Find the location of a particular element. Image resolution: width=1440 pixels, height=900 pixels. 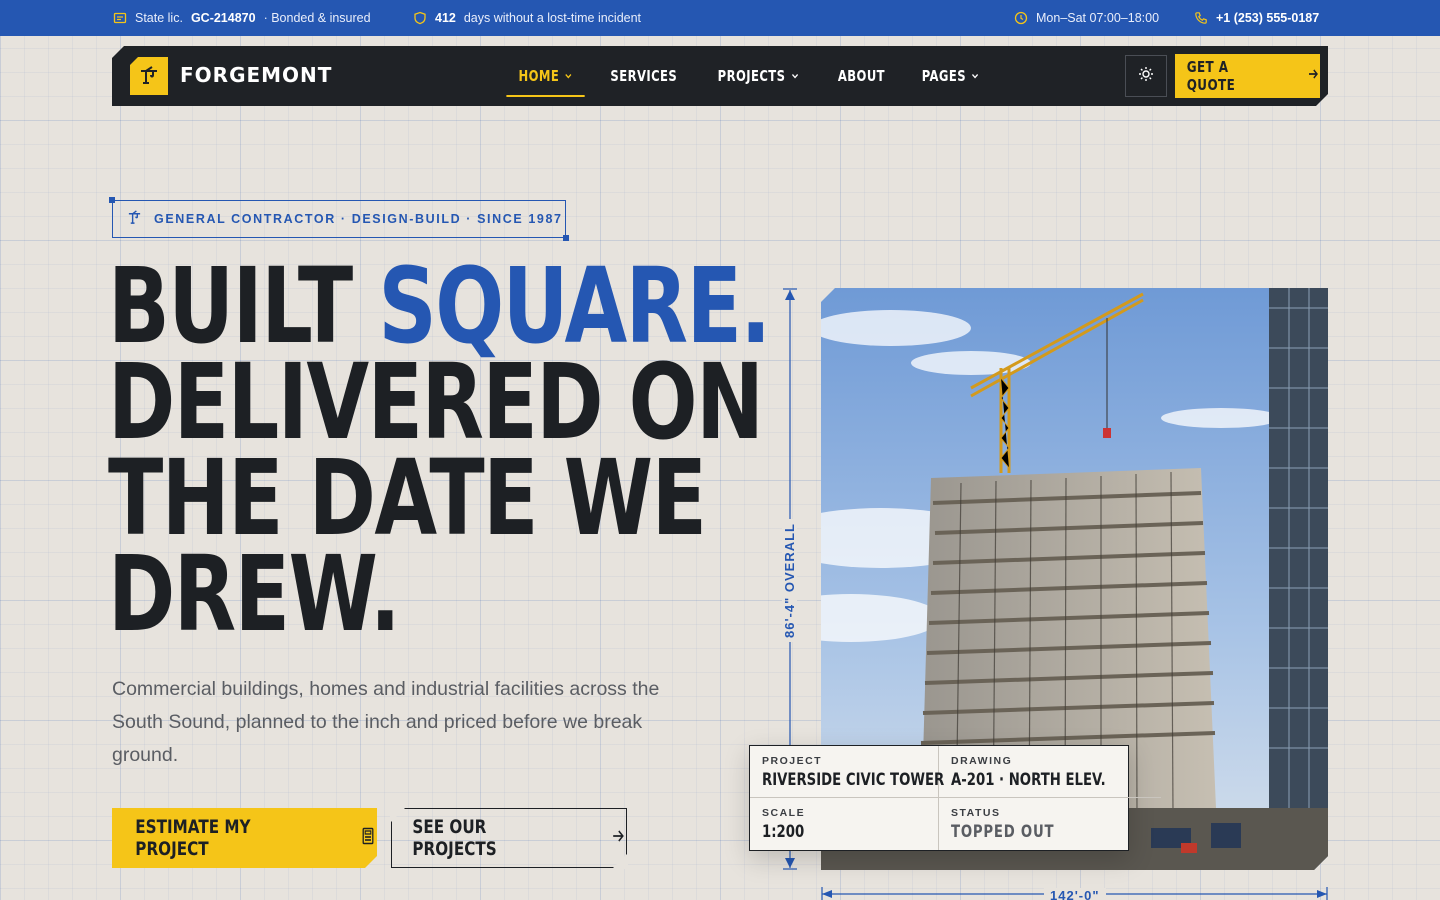

status-value: TOPPED OUT is located at coordinates (1003, 832).